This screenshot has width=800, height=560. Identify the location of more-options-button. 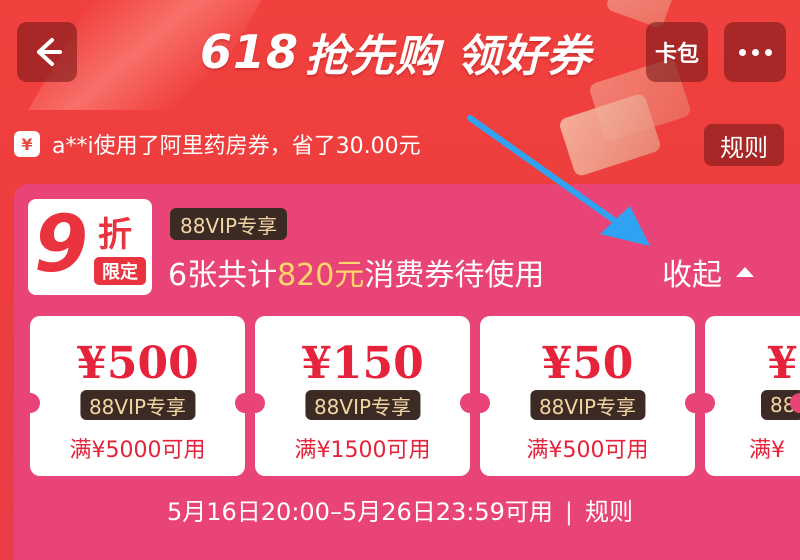
(755, 52).